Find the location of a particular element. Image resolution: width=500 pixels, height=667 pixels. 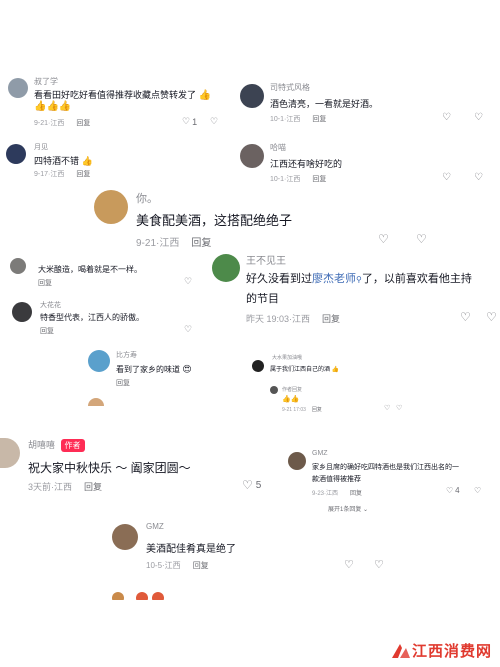

mention-link: 廖杰老师 is located at coordinates (334, 279).